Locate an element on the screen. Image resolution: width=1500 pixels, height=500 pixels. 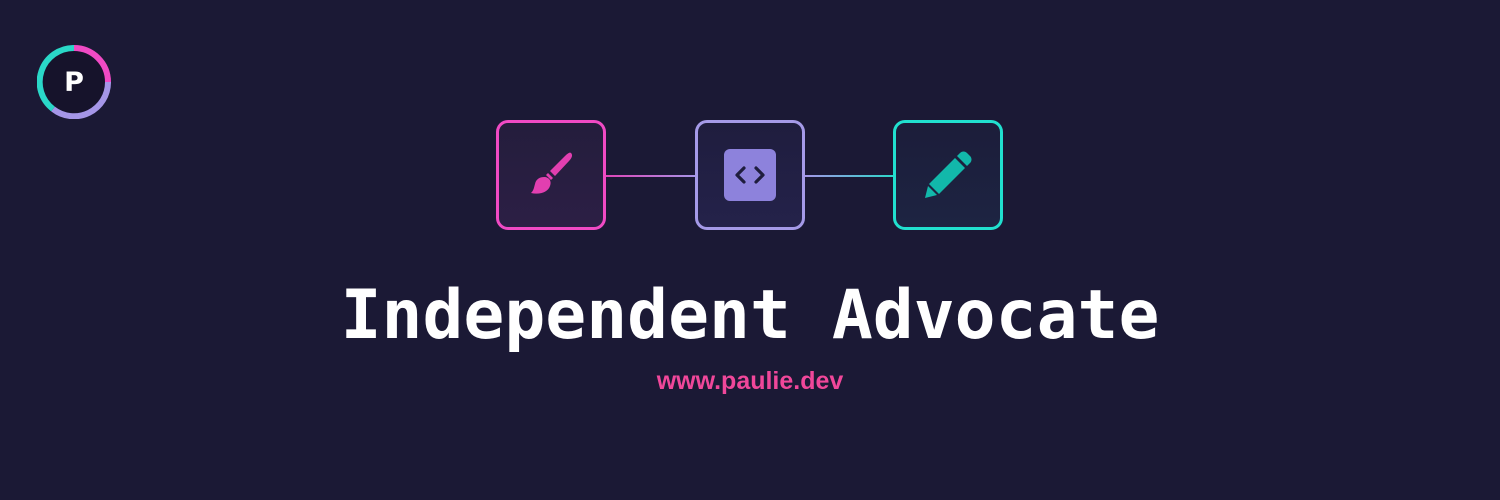
design-step-box is located at coordinates (551, 175).